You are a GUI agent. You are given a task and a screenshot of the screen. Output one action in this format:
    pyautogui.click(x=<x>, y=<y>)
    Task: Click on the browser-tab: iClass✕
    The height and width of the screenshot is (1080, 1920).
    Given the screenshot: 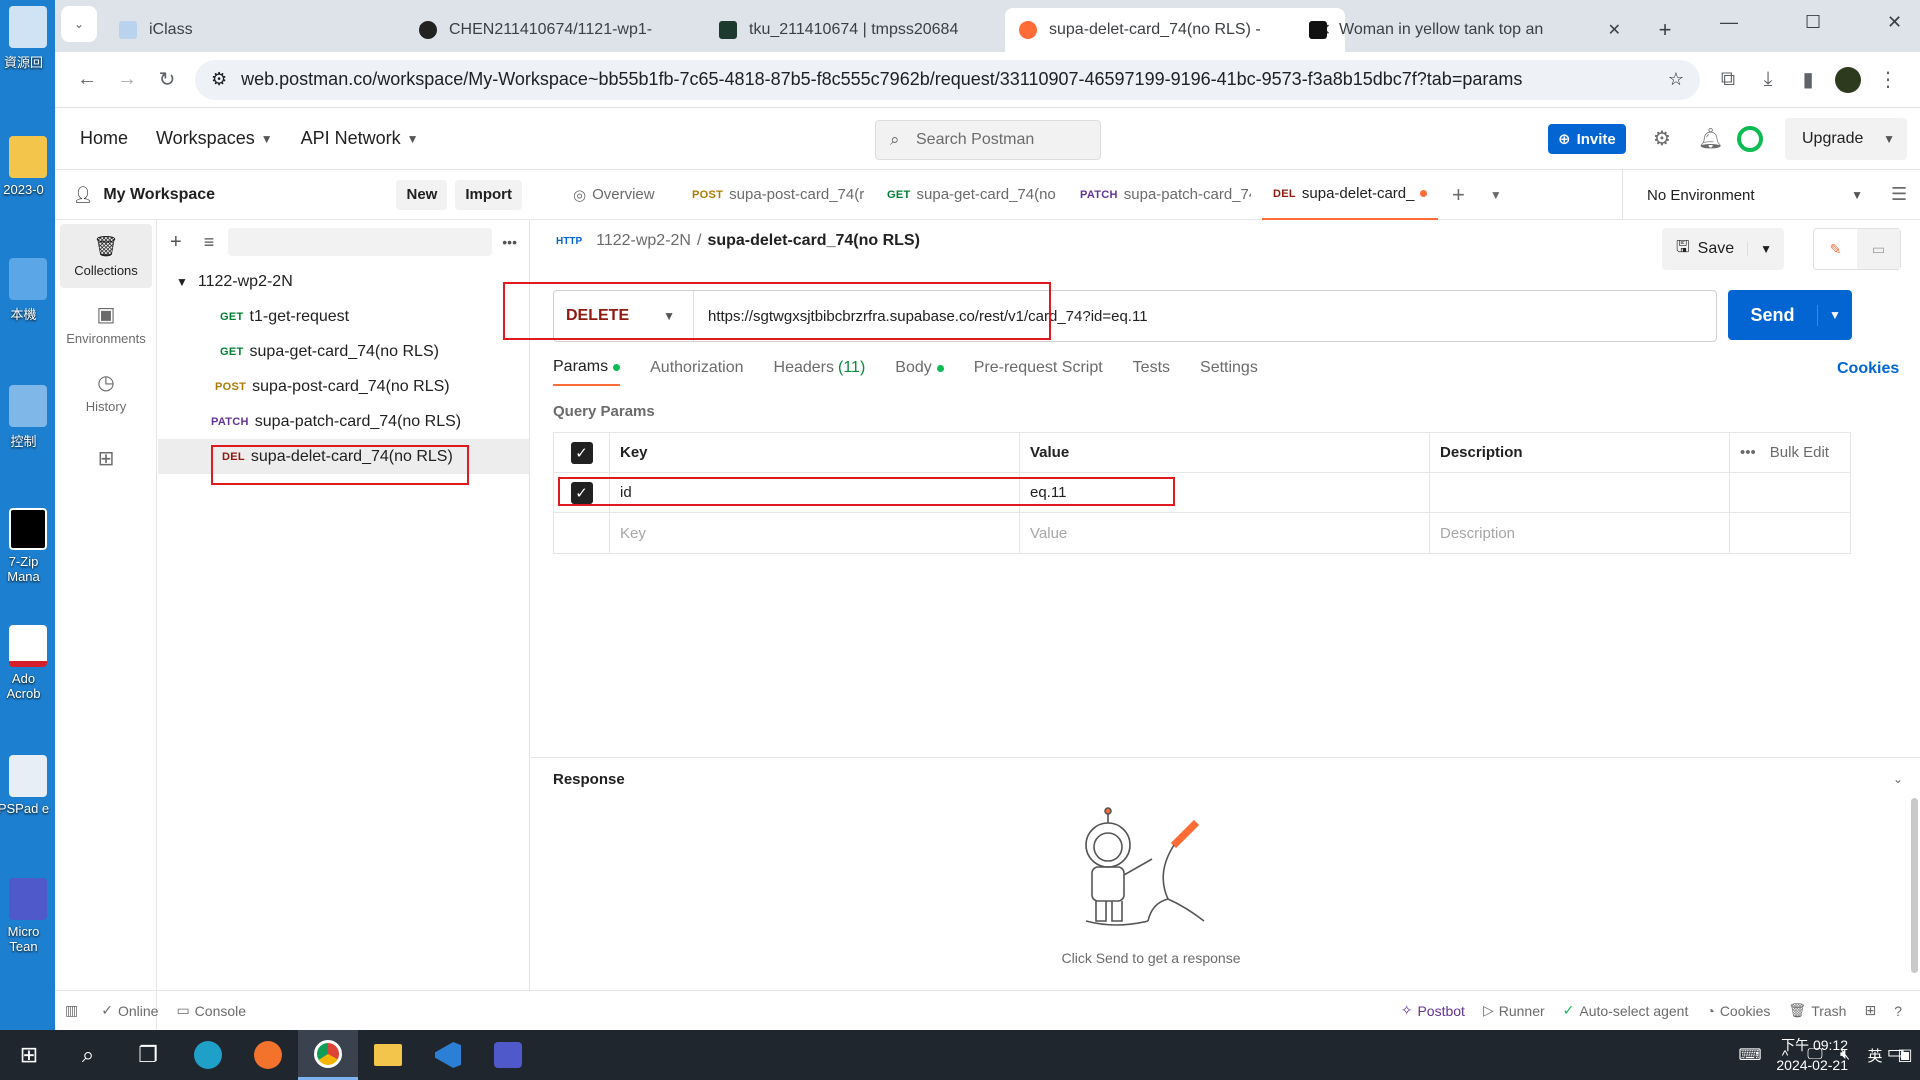 What is the action you would take?
    pyautogui.click(x=275, y=30)
    